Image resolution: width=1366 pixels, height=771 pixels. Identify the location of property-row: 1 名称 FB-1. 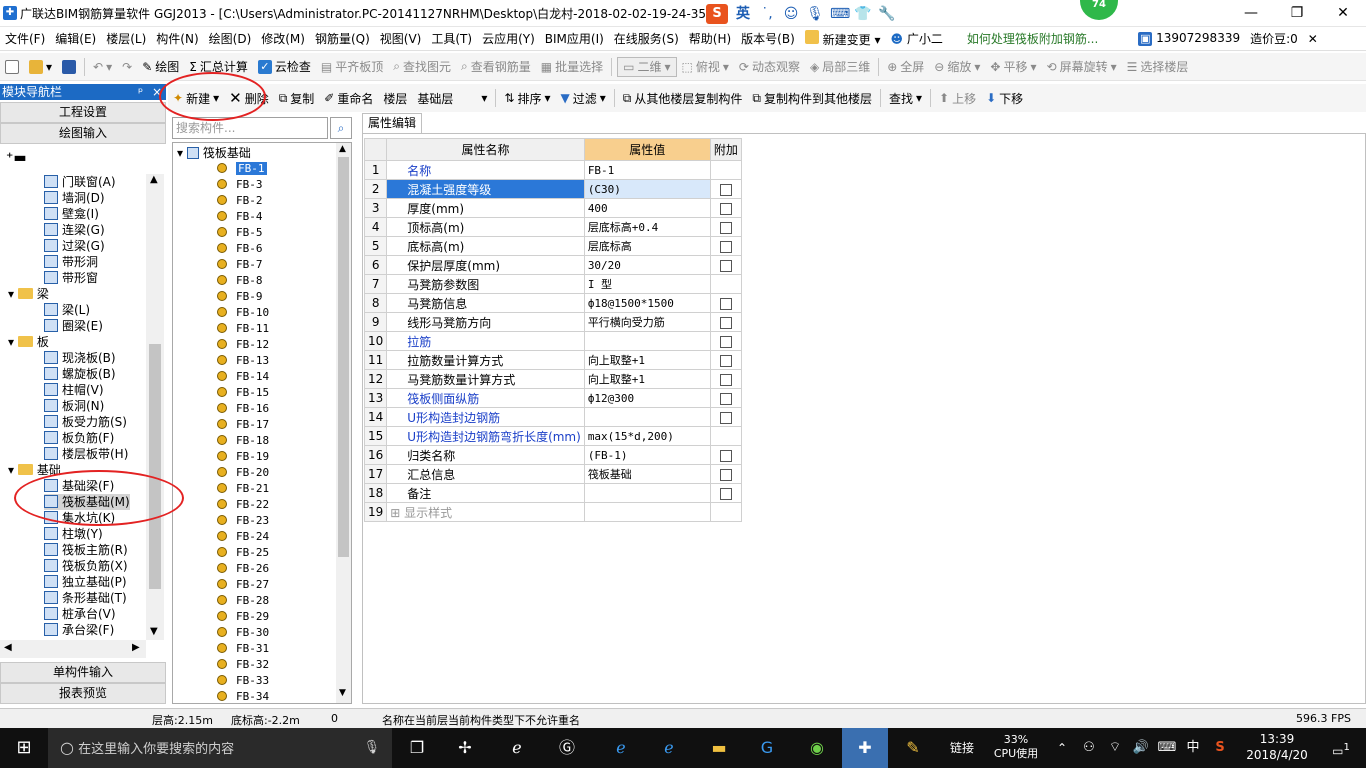
(552, 170).